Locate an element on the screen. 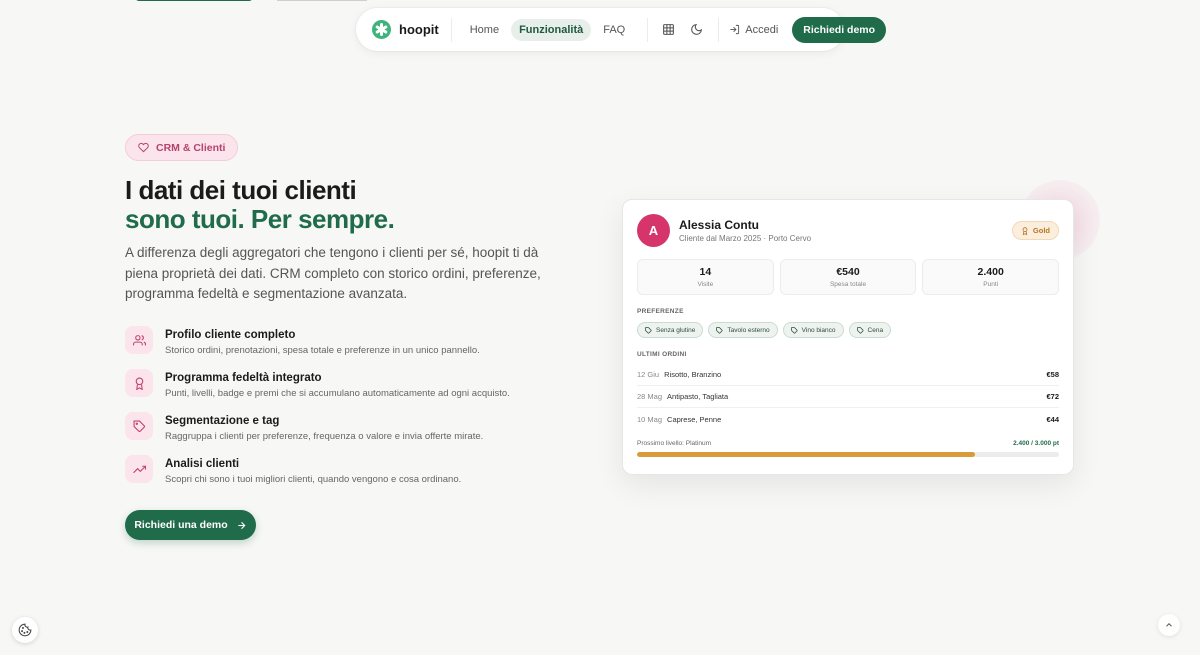  order-date: 12 Giu is located at coordinates (648, 374).